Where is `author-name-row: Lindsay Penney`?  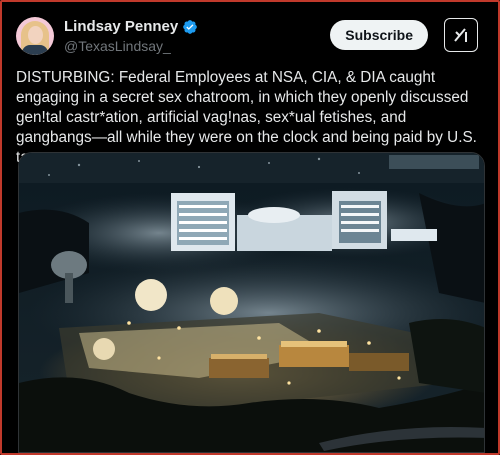
author-name-row: Lindsay Penney is located at coordinates (131, 26).